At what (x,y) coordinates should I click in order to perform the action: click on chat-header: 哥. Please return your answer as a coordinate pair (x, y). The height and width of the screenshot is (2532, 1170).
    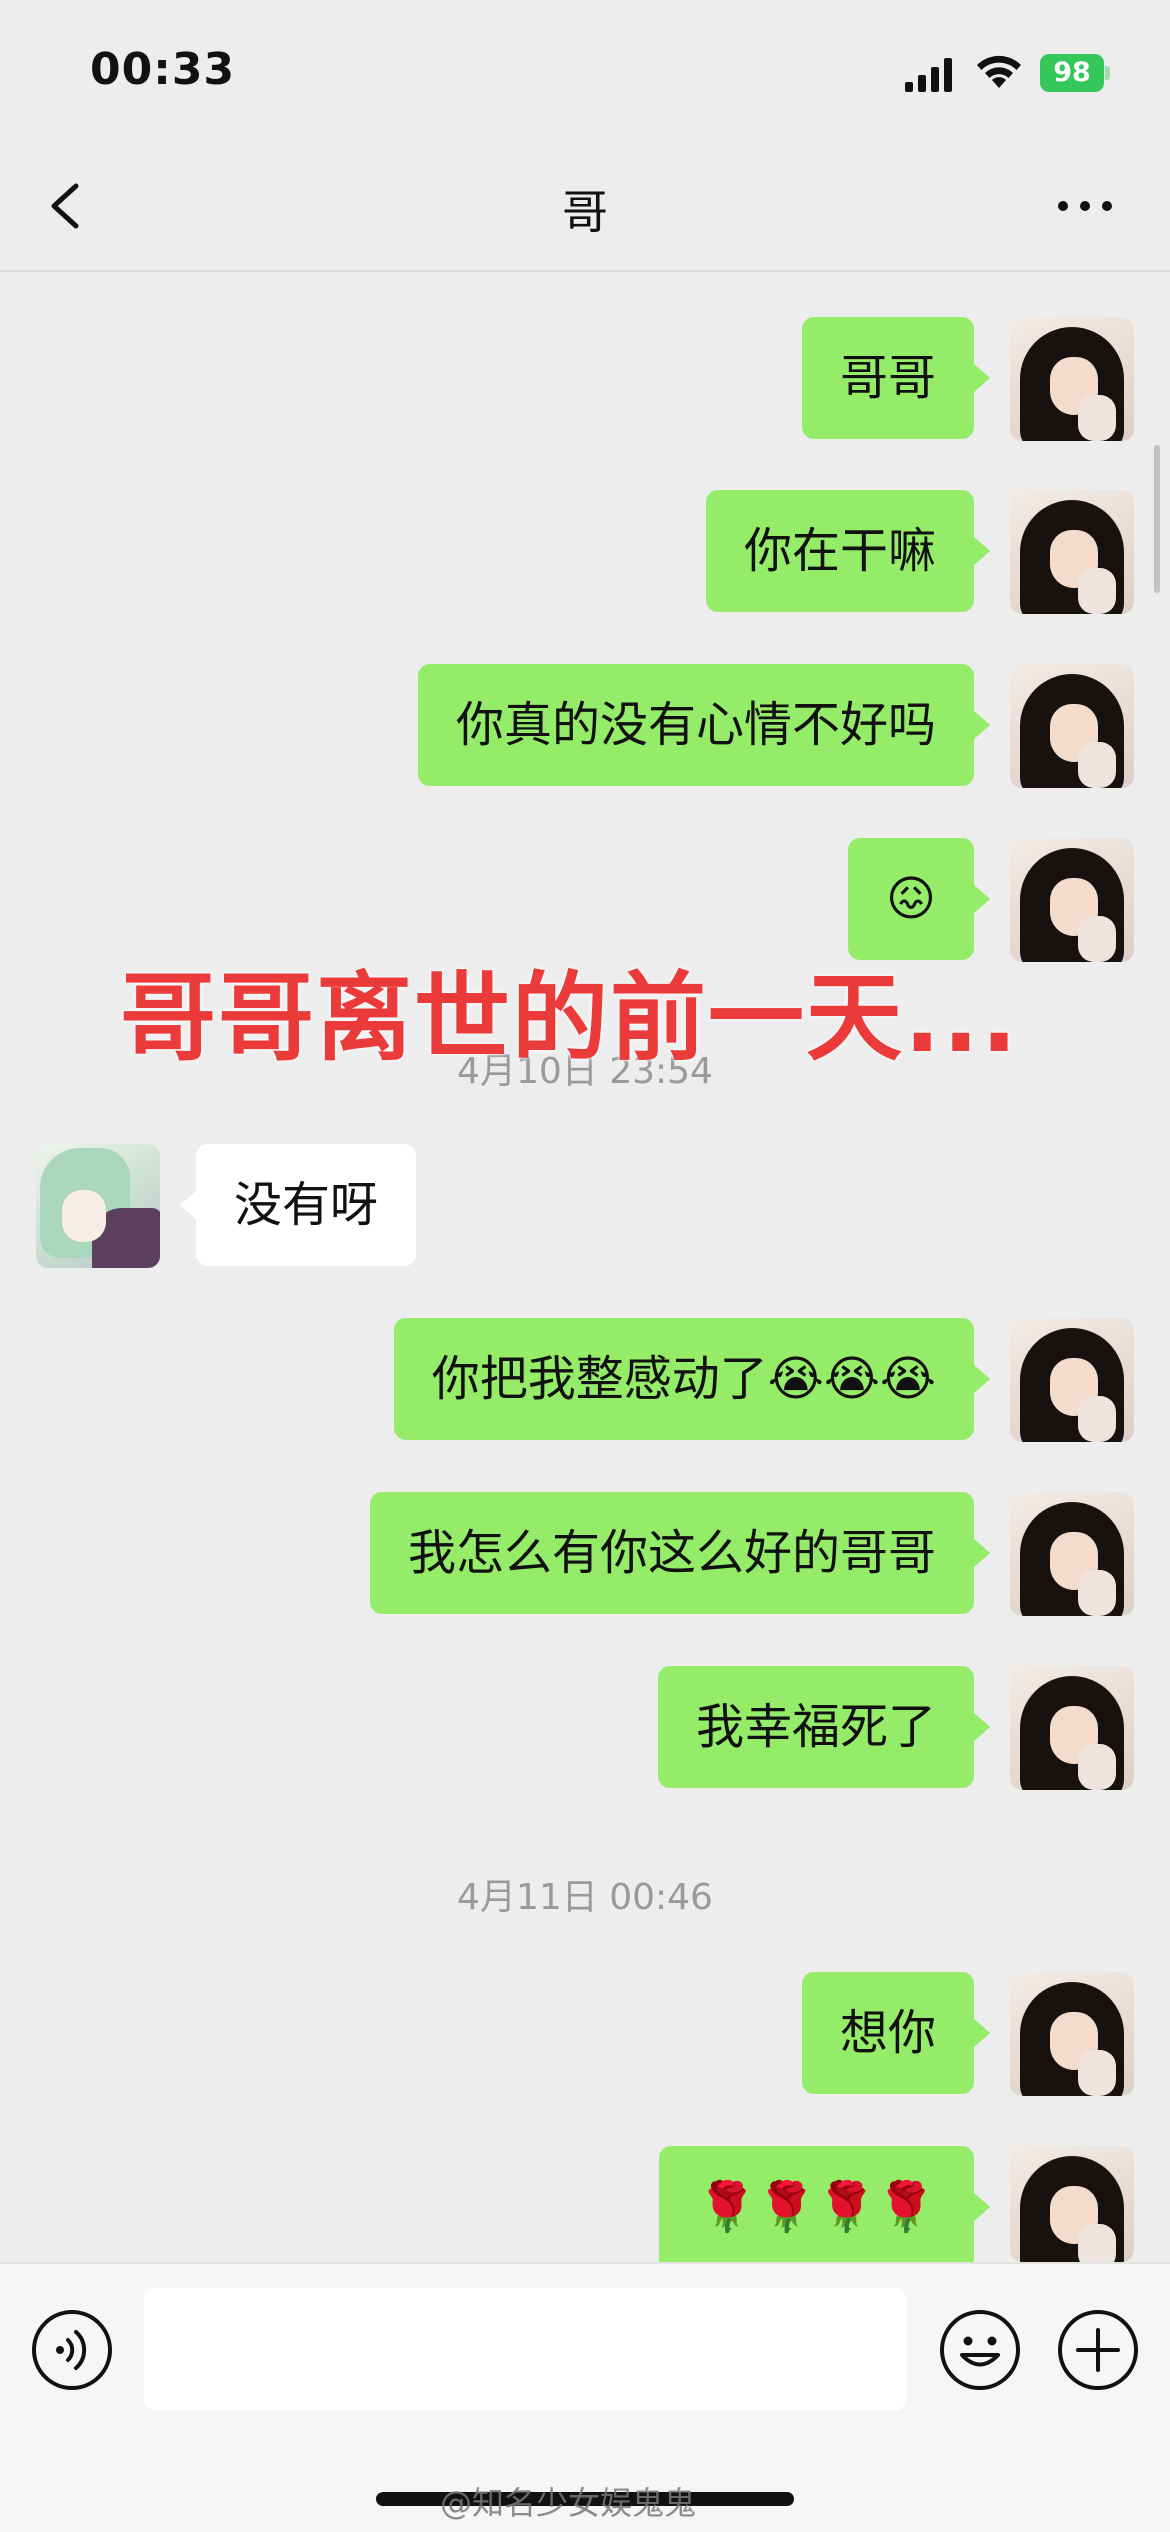
    Looking at the image, I should click on (585, 206).